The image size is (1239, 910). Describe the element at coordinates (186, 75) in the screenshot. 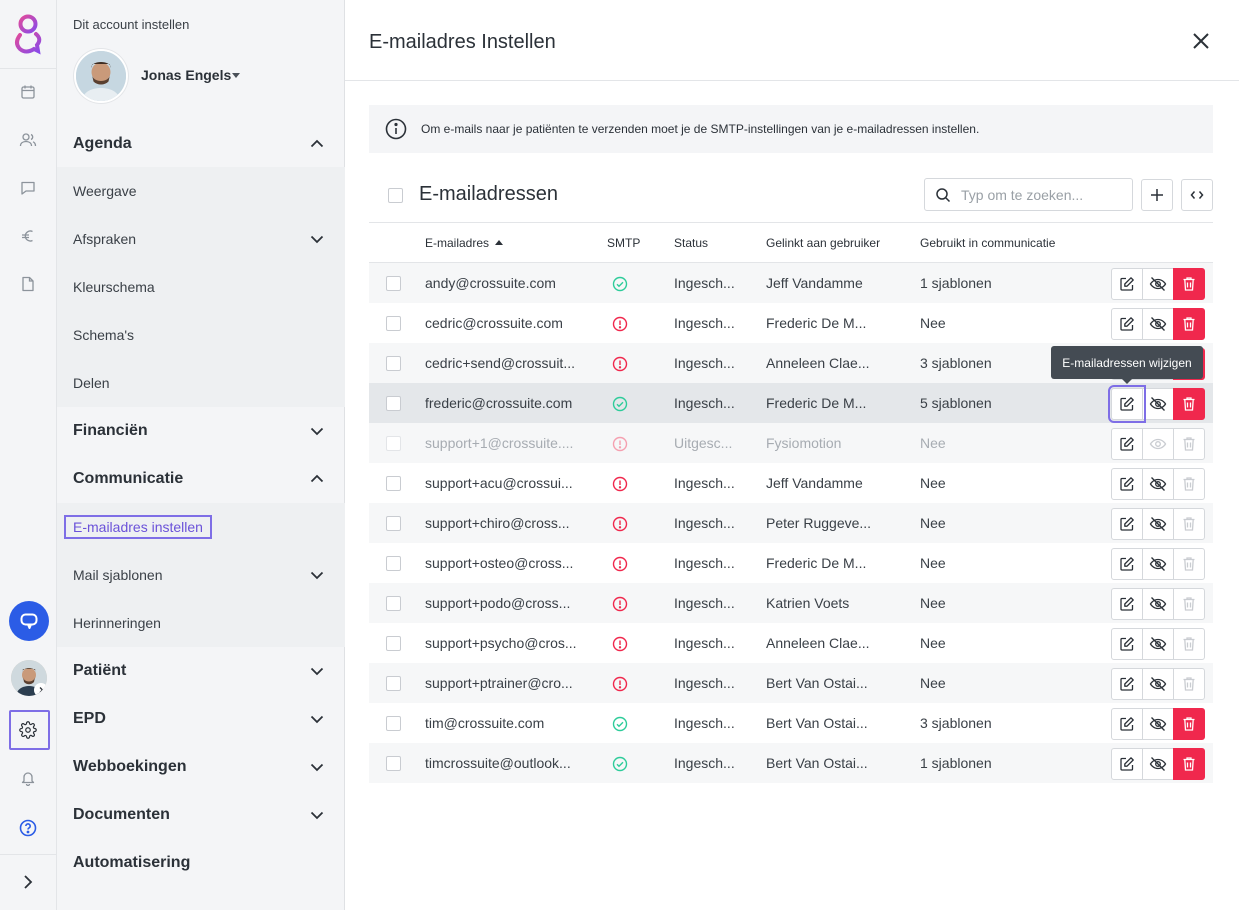

I see `user-name: Jonas Engels` at that location.